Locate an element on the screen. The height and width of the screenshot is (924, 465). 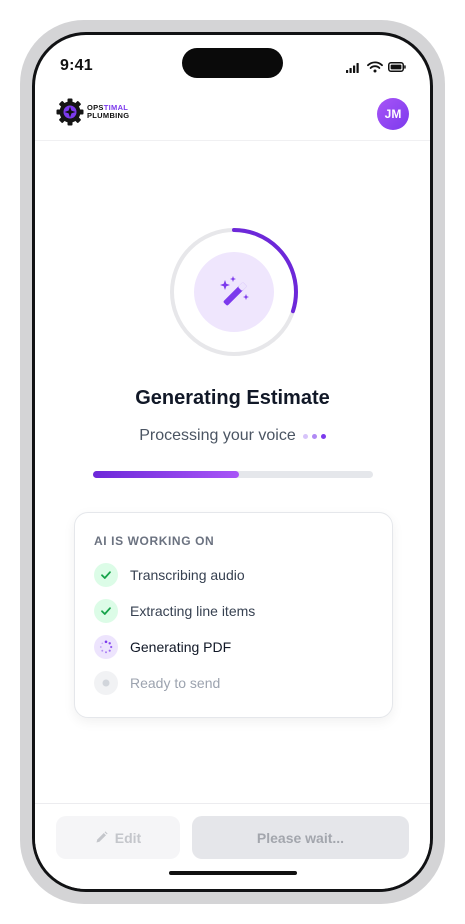
task-label: Extracting line items is located at coordinates (193, 611).